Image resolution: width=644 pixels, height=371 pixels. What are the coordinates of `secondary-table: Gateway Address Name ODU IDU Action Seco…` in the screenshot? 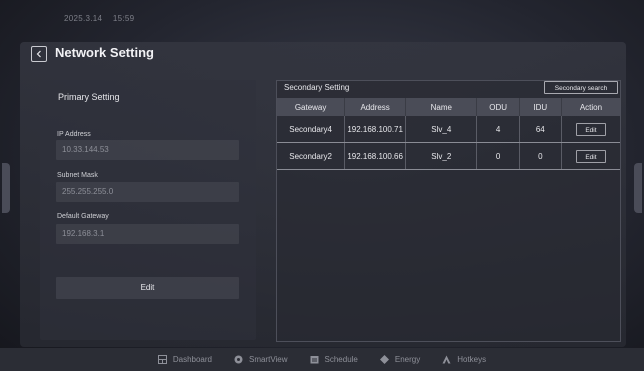 It's located at (448, 134).